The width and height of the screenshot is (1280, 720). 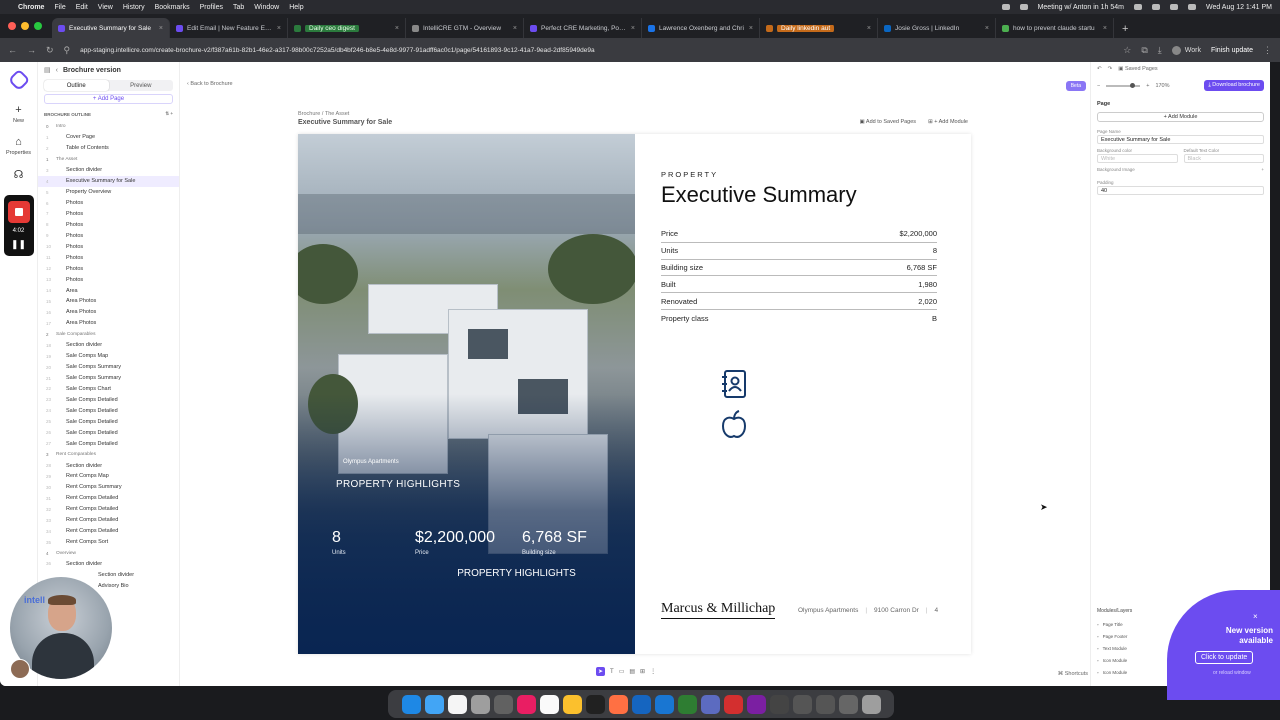 What do you see at coordinates (1133, 85) in the screenshot?
I see `zoom-handle` at bounding box center [1133, 85].